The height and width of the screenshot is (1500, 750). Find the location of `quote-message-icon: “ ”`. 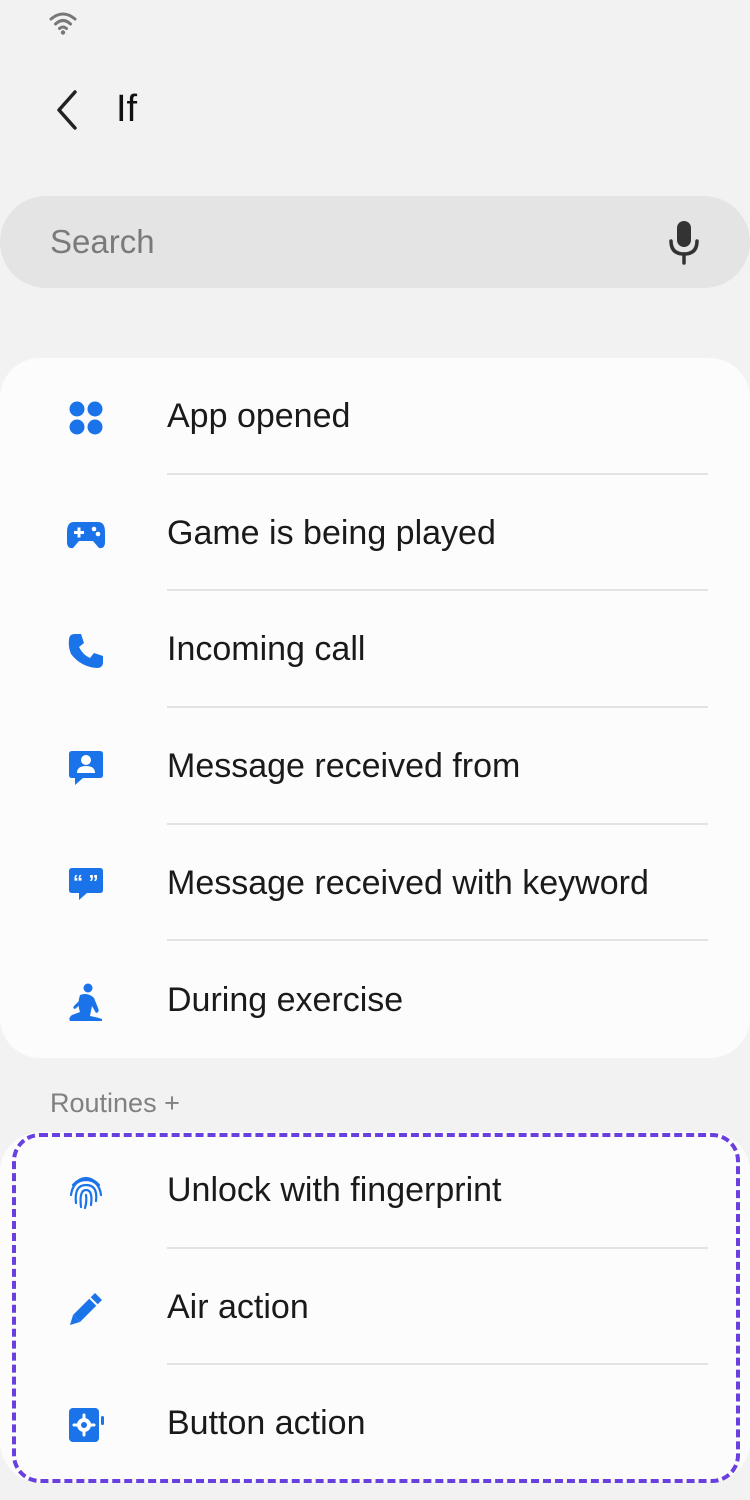

quote-message-icon: “ ” is located at coordinates (86, 885).